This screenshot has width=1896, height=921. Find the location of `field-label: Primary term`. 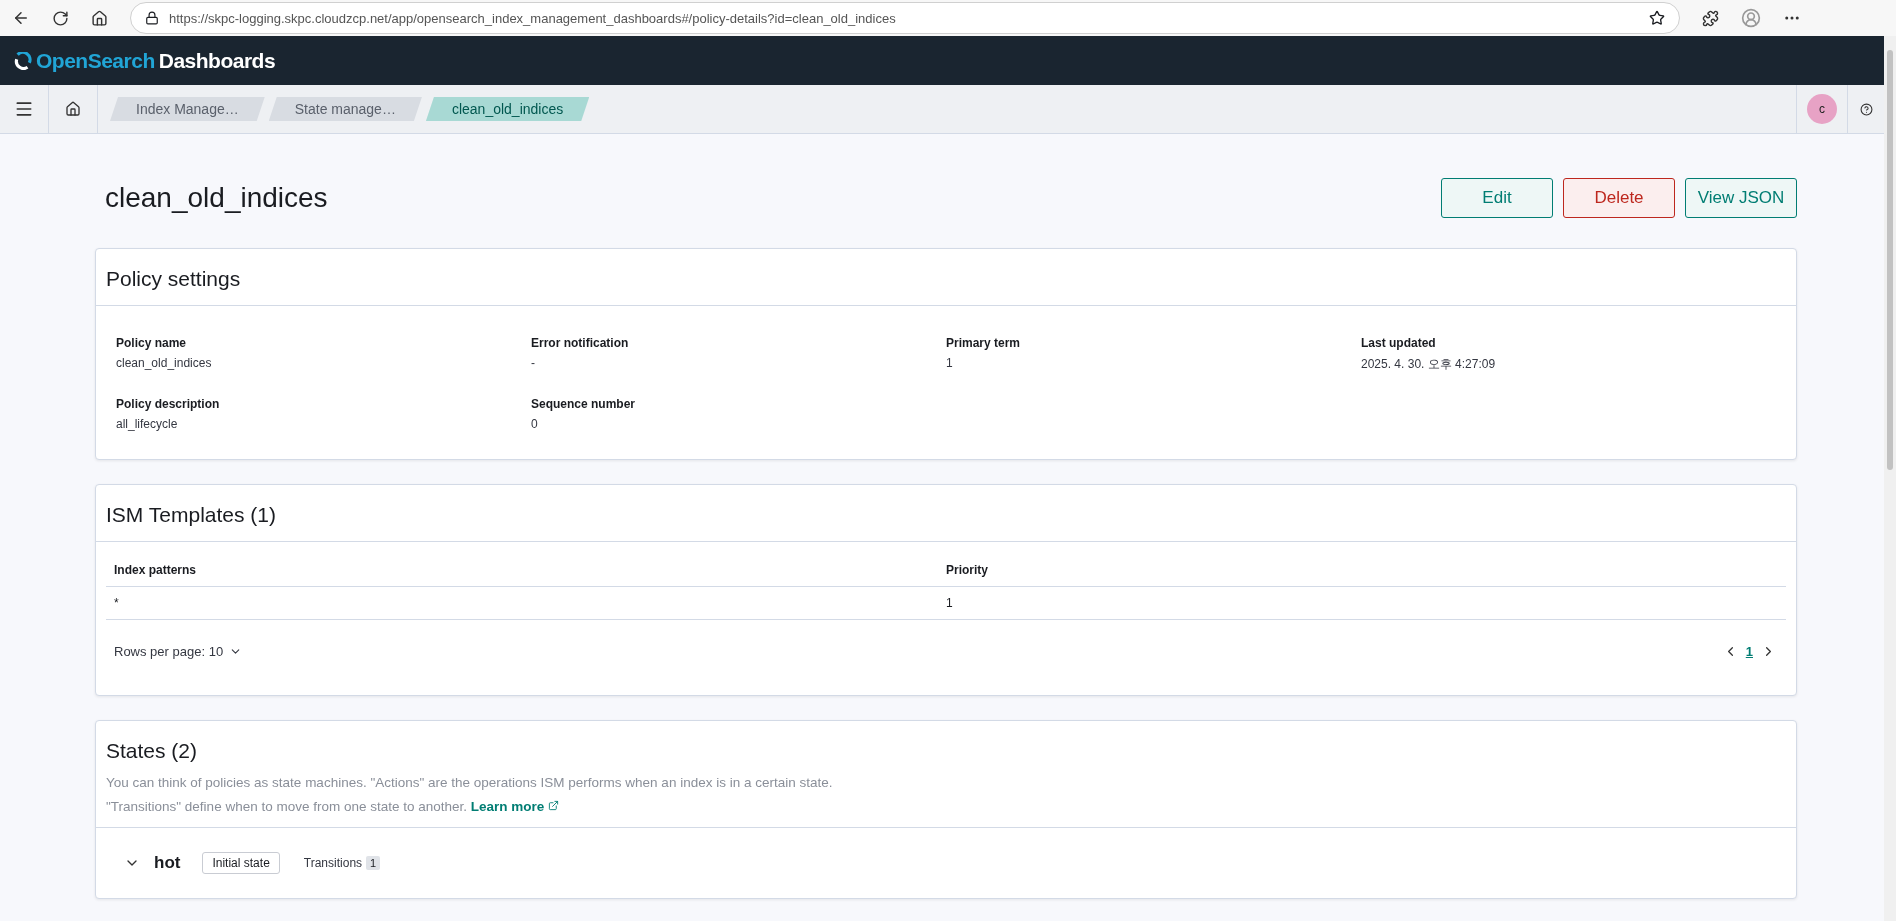

field-label: Primary term is located at coordinates (984, 343).